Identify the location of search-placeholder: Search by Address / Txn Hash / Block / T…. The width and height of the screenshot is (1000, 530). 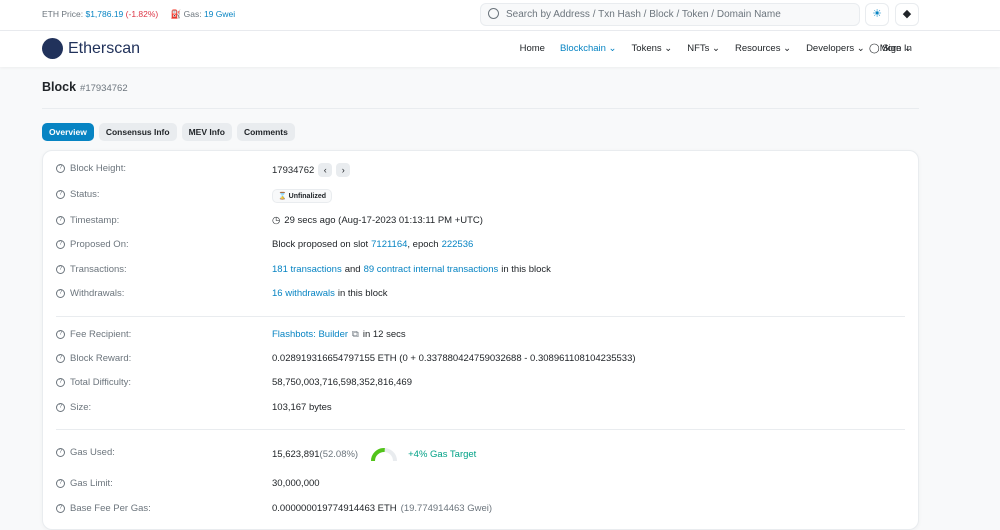
(643, 14).